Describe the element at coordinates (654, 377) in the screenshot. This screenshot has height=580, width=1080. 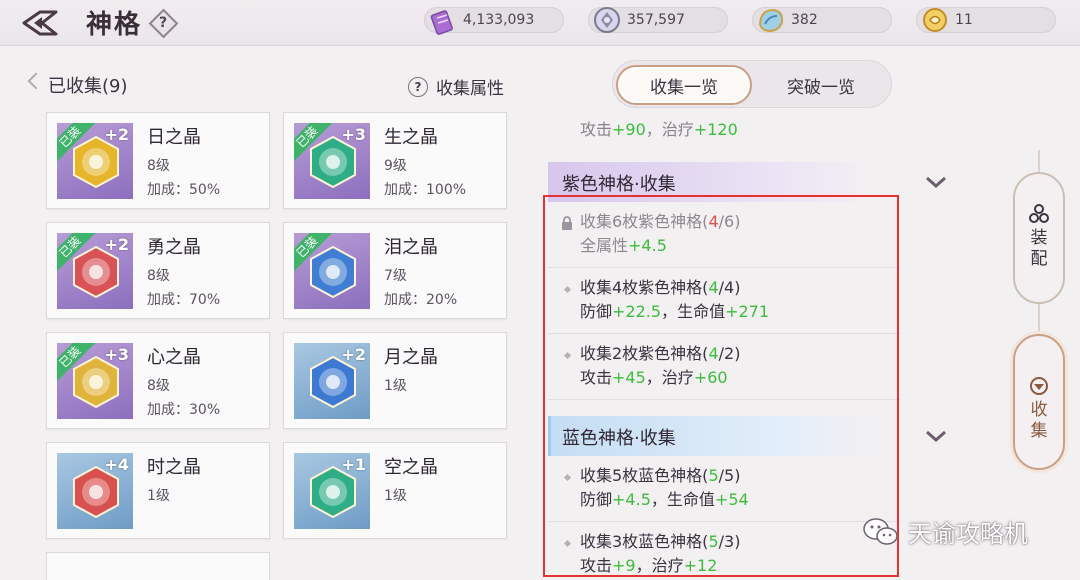
I see `entry-reward: 攻击+45，治疗+60` at that location.